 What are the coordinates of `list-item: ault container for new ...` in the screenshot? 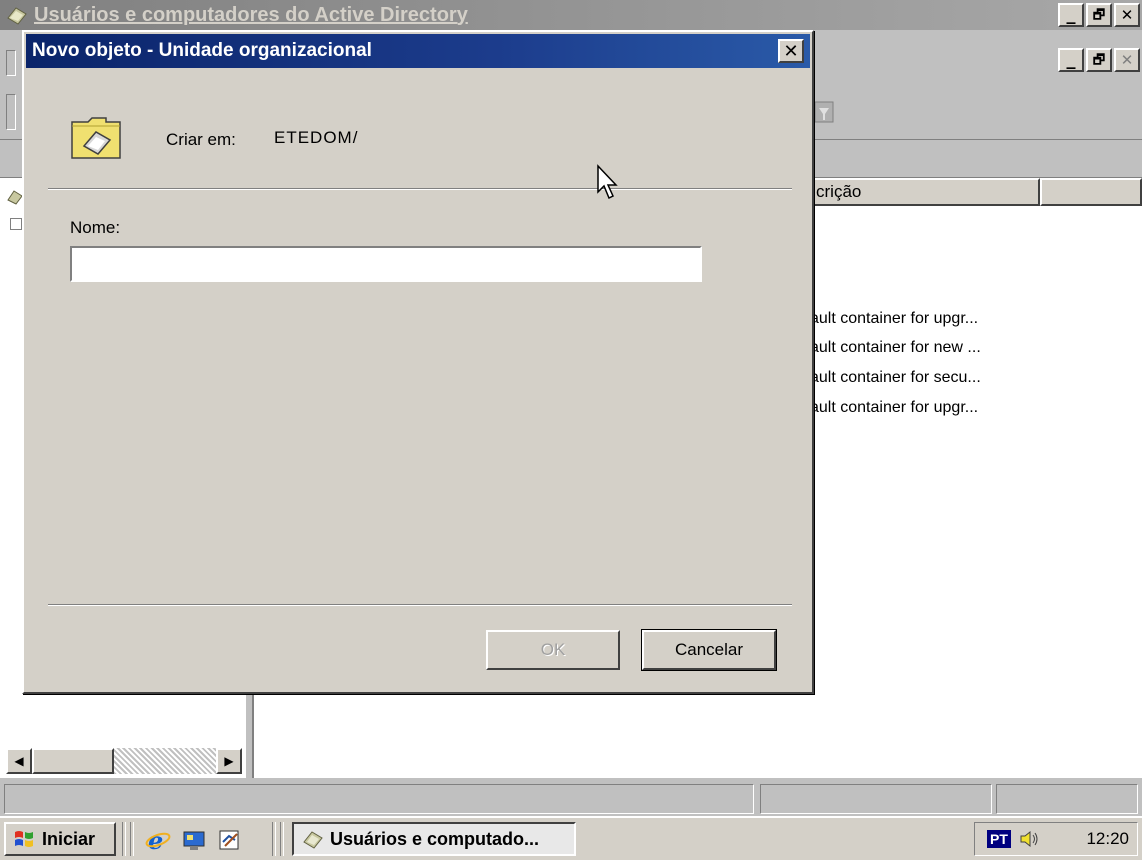 It's located at (895, 348).